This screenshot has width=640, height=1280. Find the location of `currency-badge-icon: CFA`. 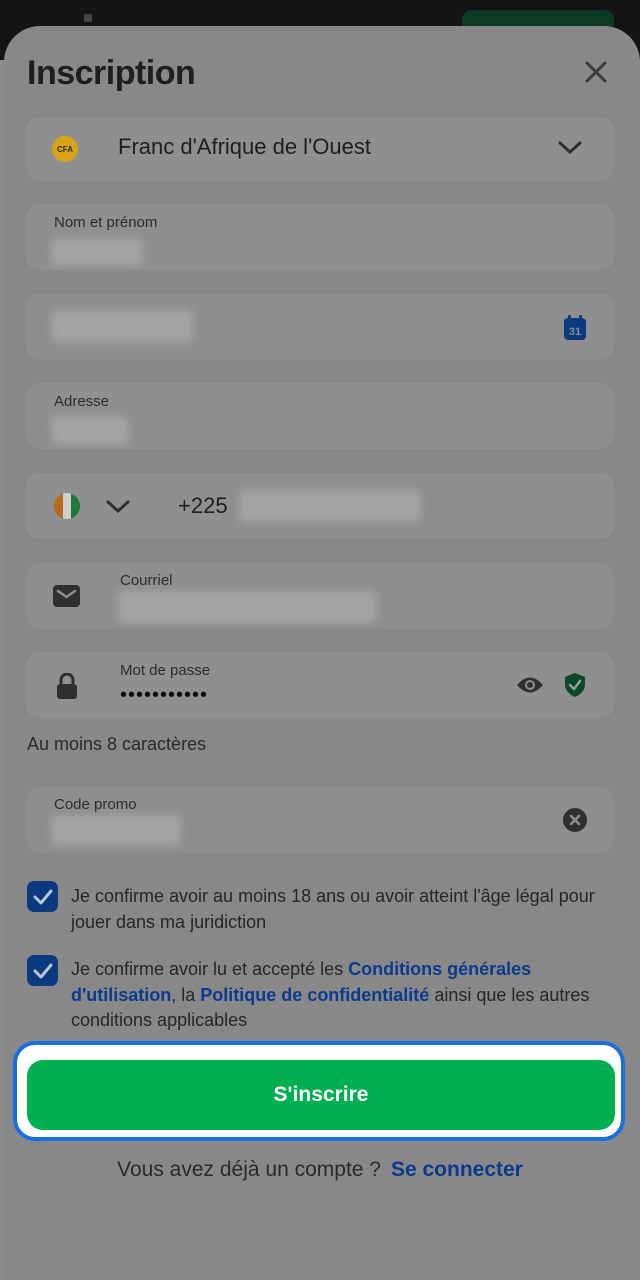

currency-badge-icon: CFA is located at coordinates (65, 149).